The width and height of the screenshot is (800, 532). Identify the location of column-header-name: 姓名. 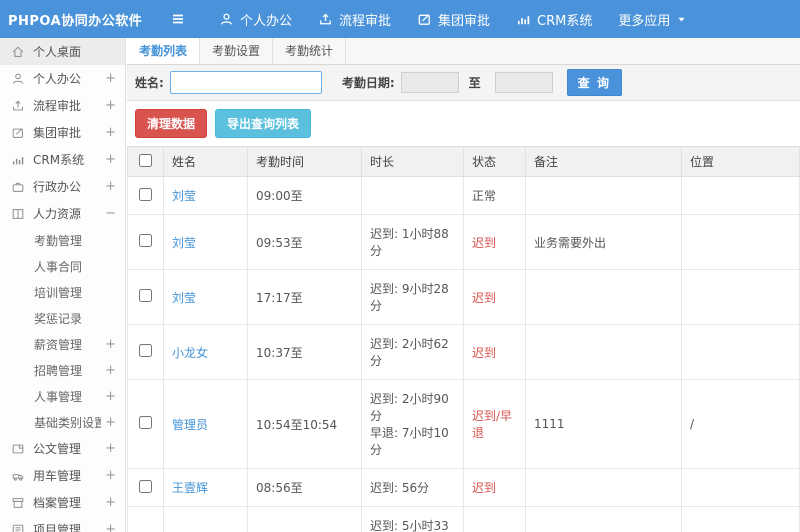
(205, 161).